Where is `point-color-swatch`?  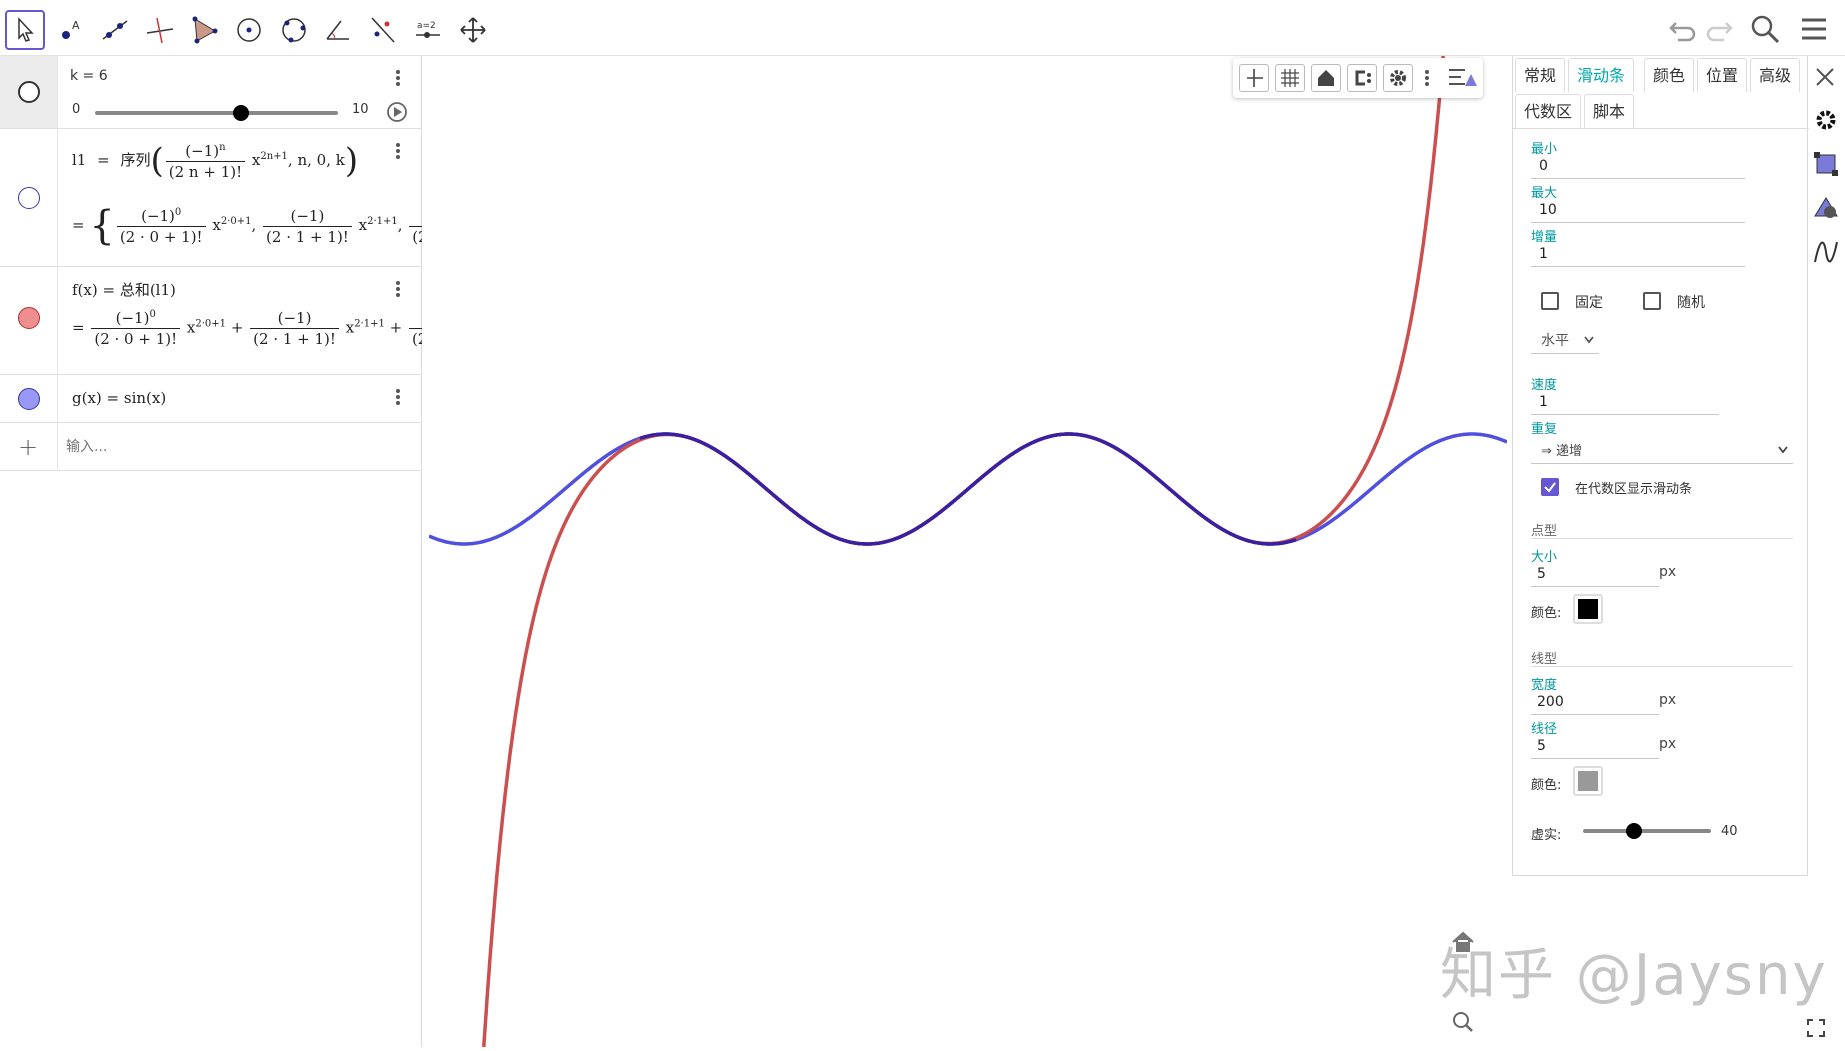
point-color-swatch is located at coordinates (1588, 609).